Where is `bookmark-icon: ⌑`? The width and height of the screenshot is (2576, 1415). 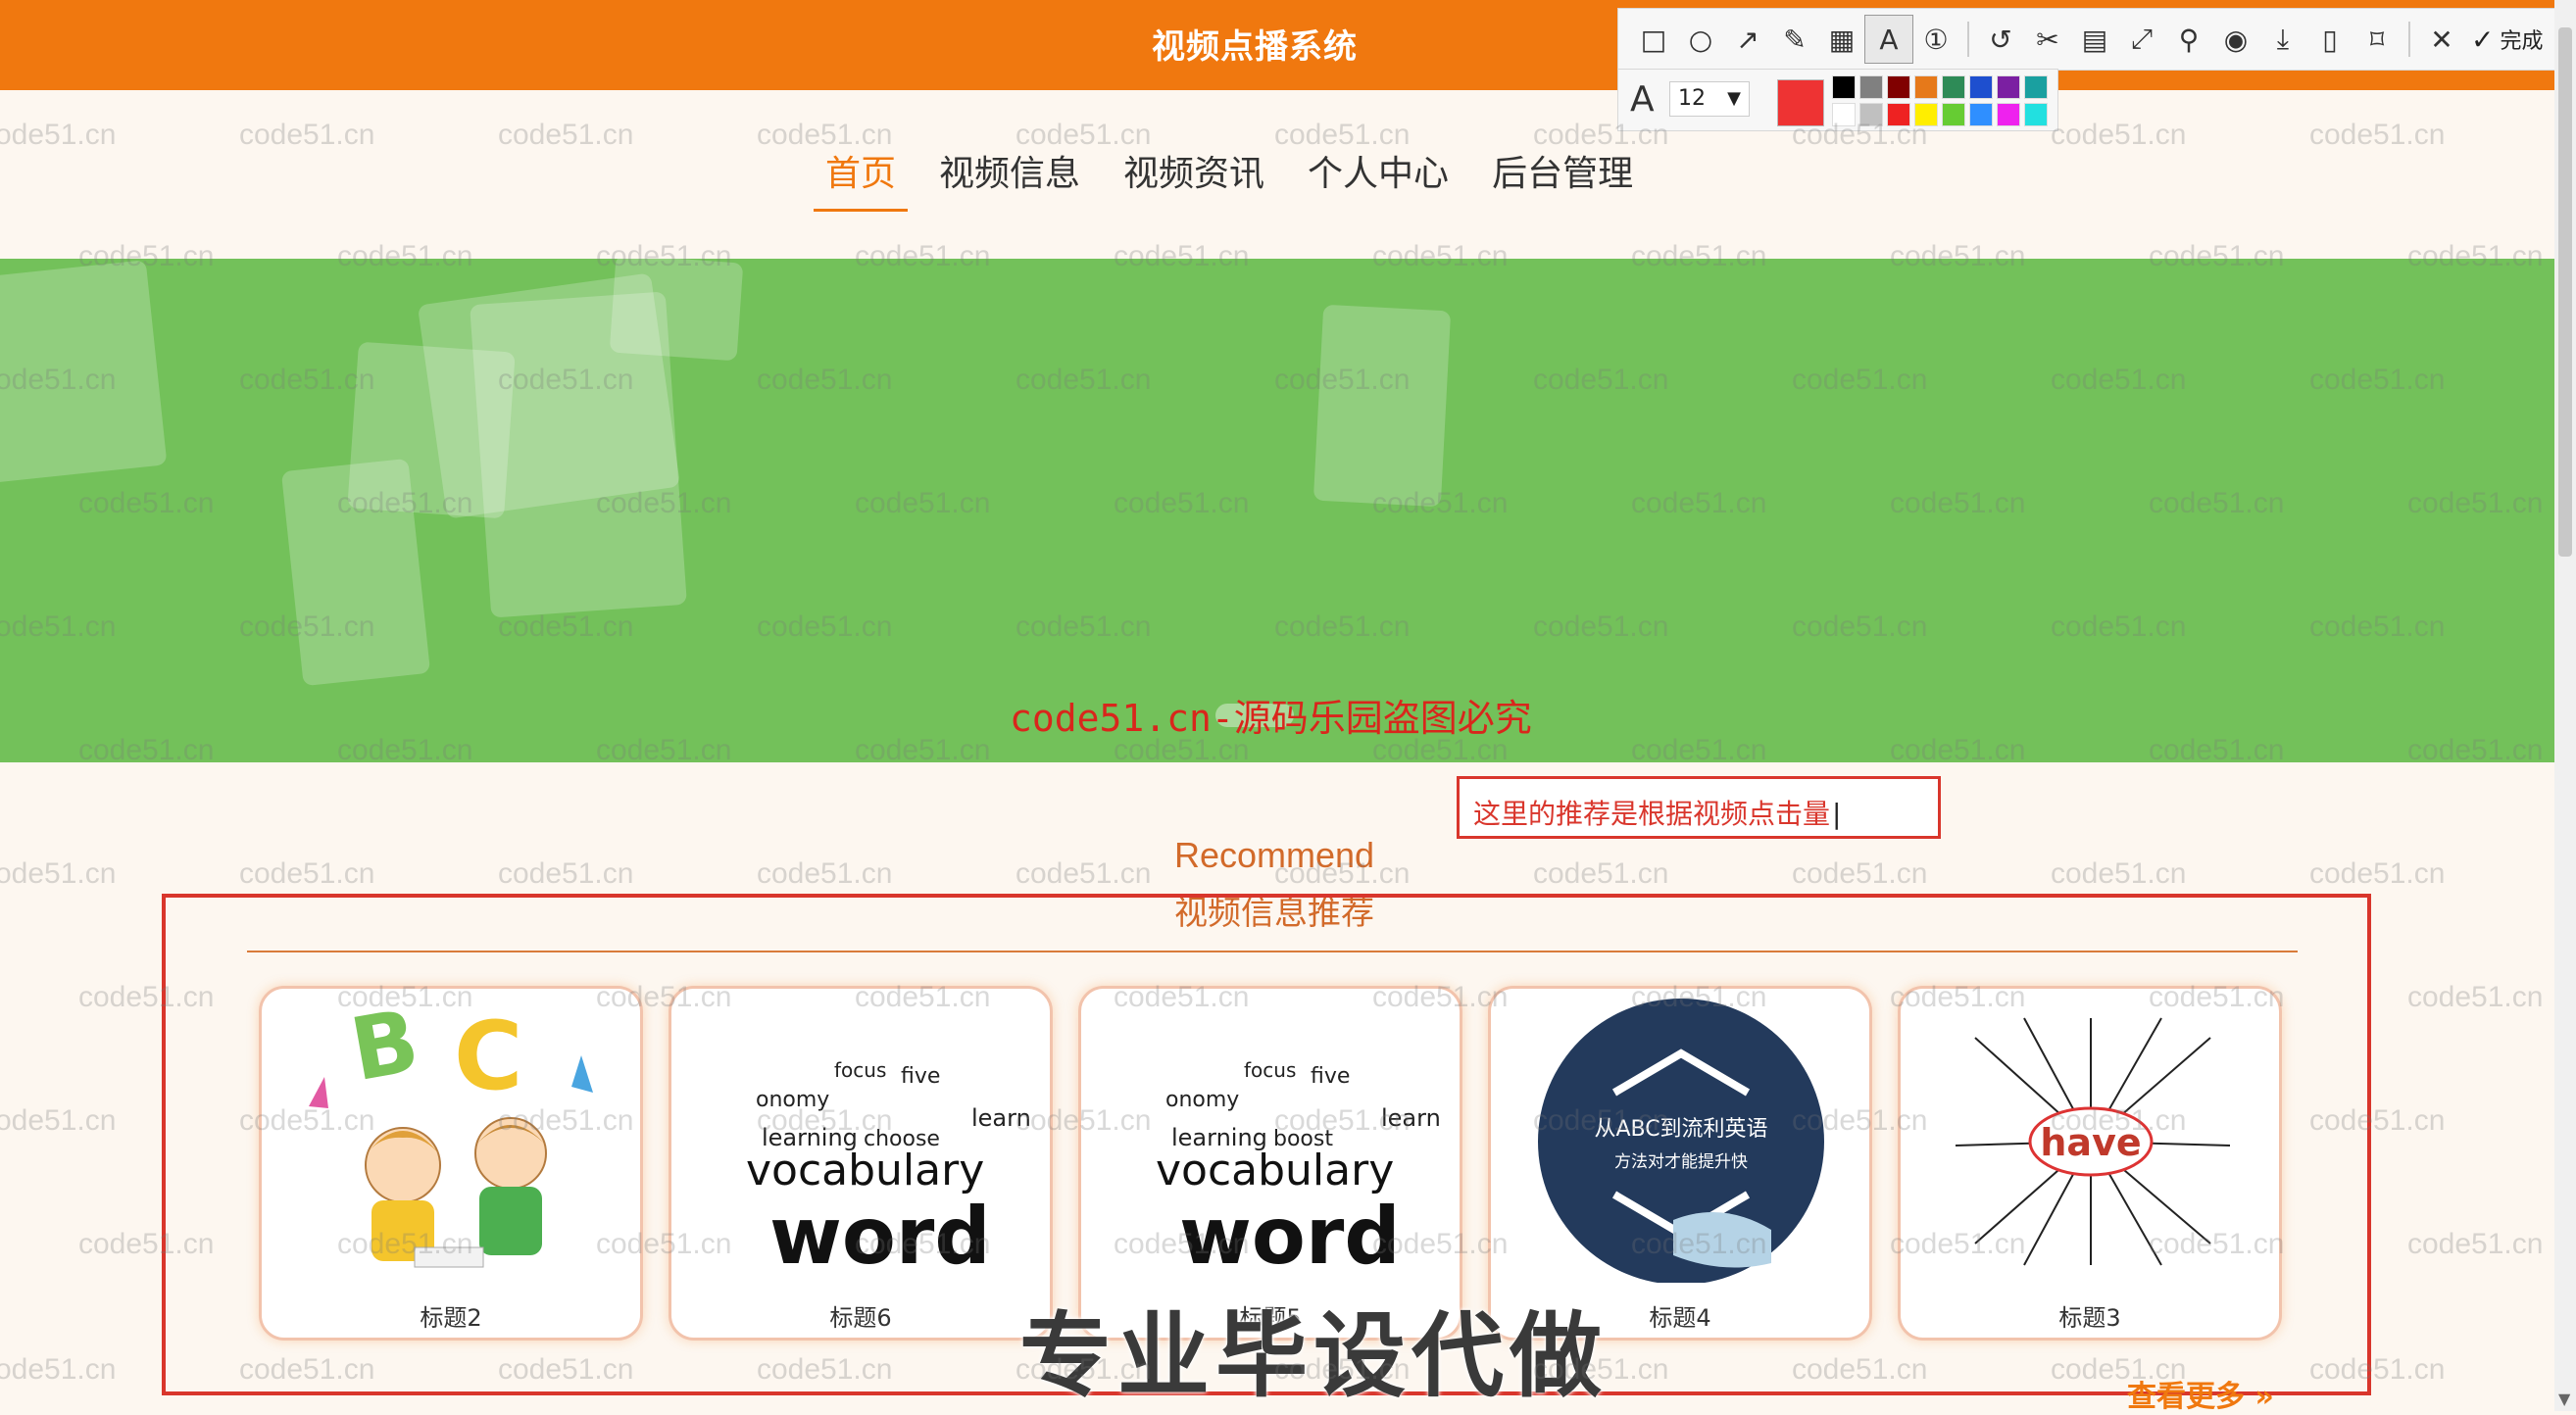 bookmark-icon: ⌑ is located at coordinates (2377, 39).